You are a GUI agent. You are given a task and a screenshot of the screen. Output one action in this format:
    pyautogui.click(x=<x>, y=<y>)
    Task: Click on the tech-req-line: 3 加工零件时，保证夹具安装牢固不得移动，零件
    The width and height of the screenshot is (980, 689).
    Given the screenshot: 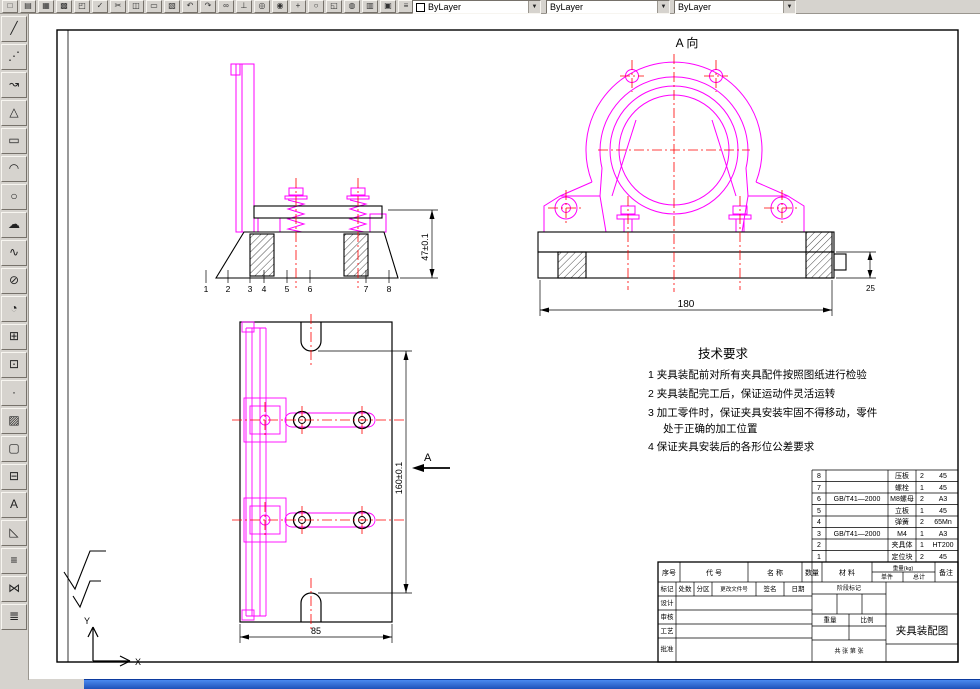 What is the action you would take?
    pyautogui.click(x=762, y=412)
    